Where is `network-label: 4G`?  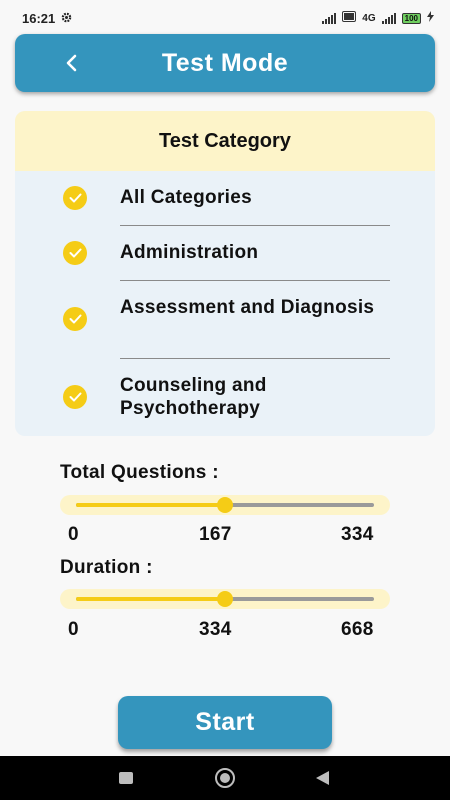
network-label: 4G is located at coordinates (369, 18).